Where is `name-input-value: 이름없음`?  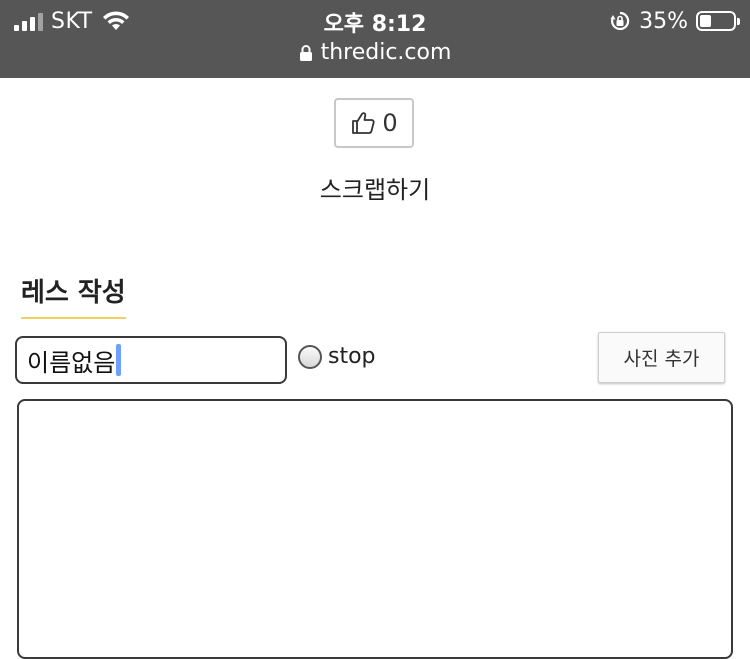
name-input-value: 이름없음 is located at coordinates (71, 362).